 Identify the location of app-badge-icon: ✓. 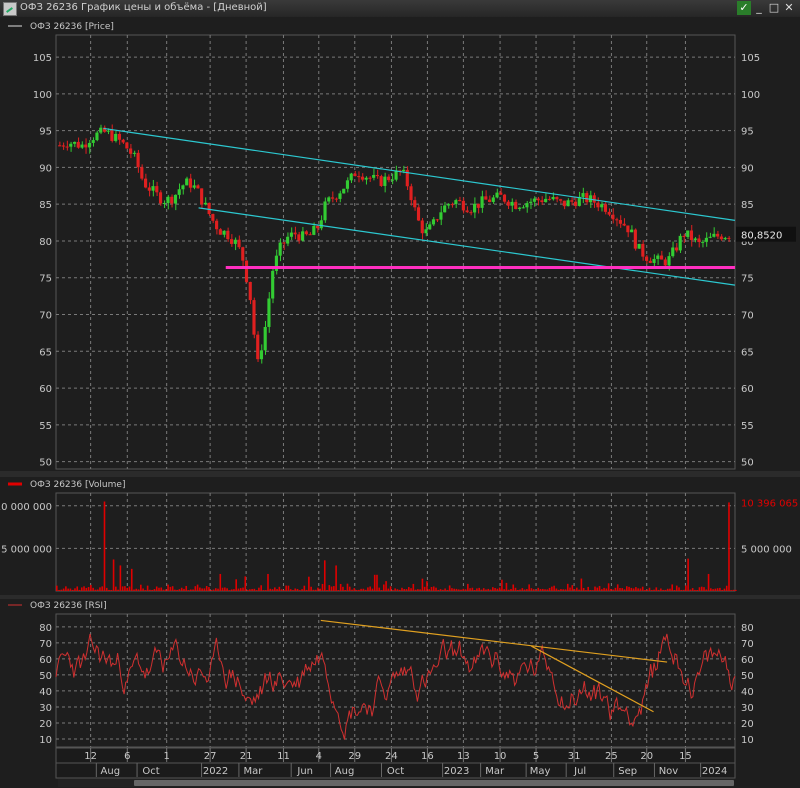
(744, 8).